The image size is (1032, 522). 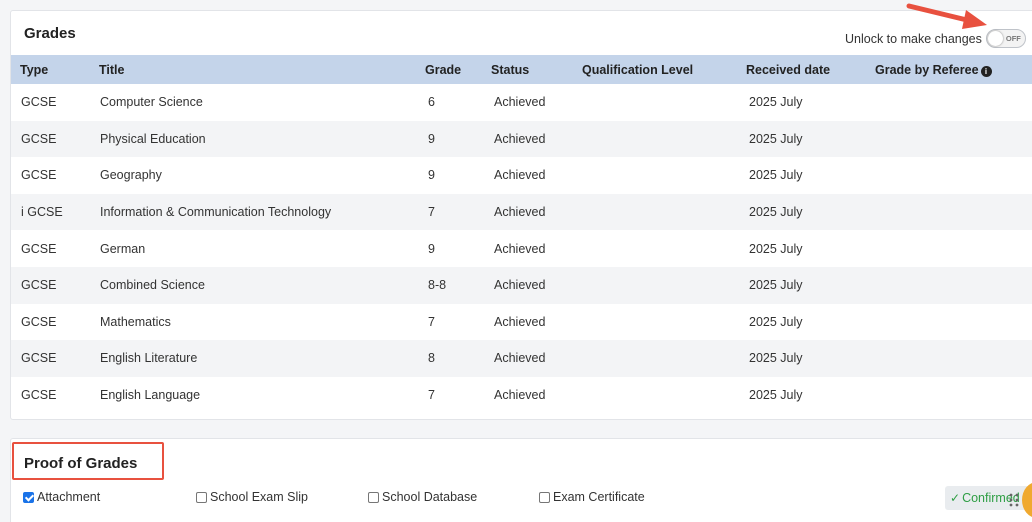 I want to click on grades-title: Grades, so click(x=50, y=33).